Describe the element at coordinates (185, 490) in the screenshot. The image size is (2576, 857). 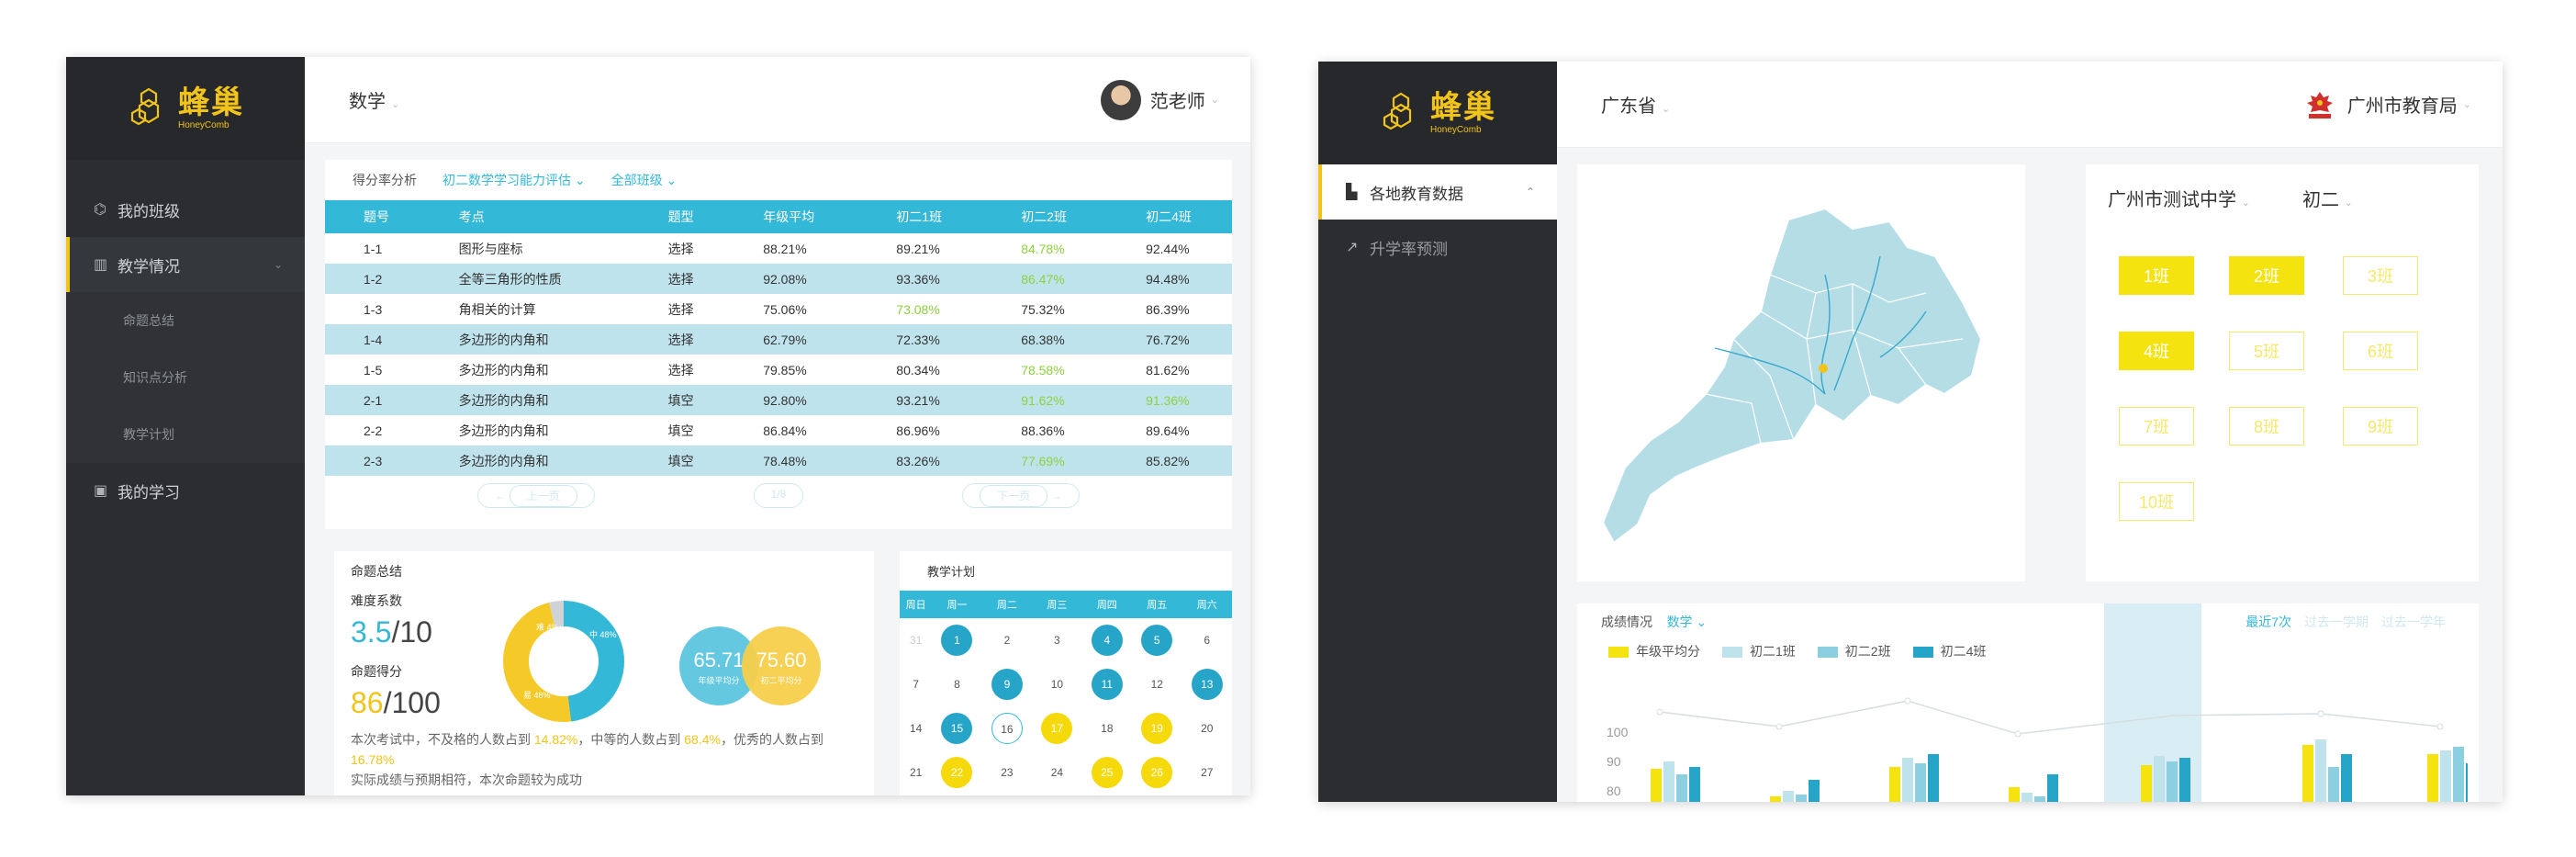
I see `nav-my-study: ▣ 我的学习` at that location.